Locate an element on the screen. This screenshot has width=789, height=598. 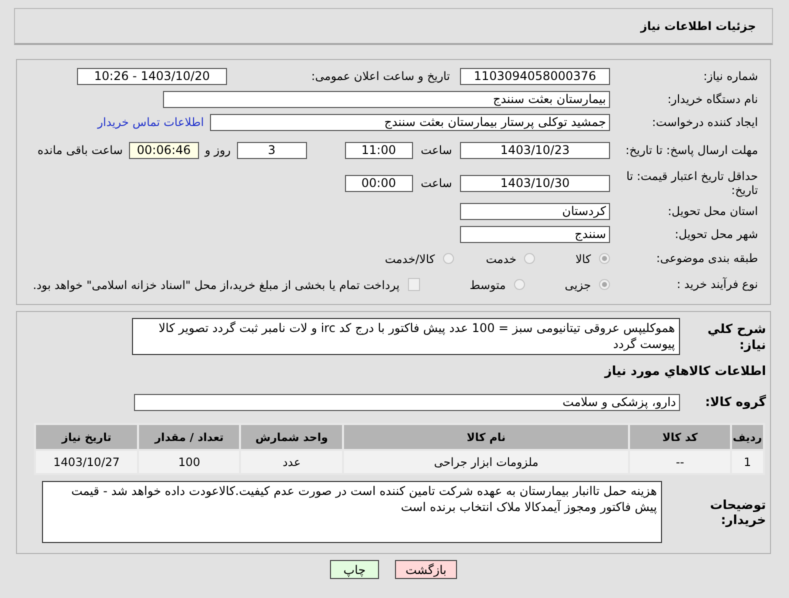
field-label: شهر محل تحویل: is located at coordinates (716, 234).